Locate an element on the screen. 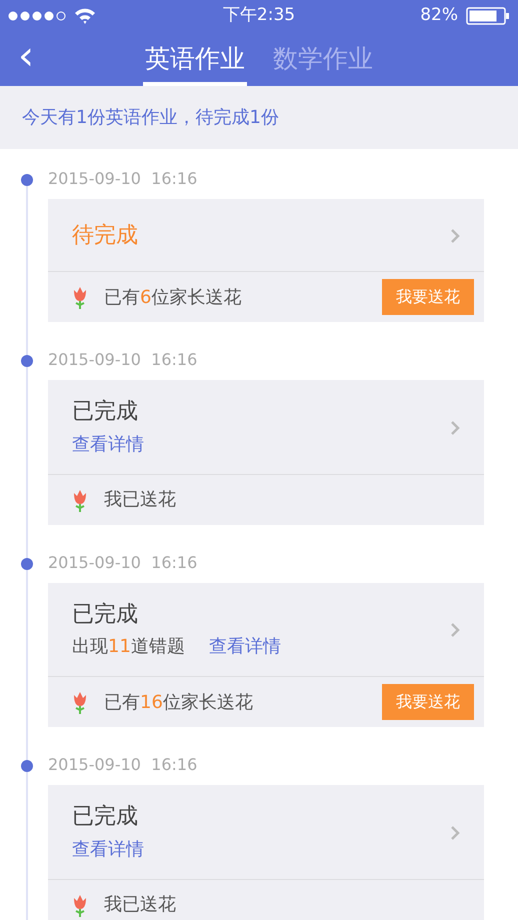 Image resolution: width=518 pixels, height=920 pixels. error-count-text: 出现11道错题 is located at coordinates (128, 647).